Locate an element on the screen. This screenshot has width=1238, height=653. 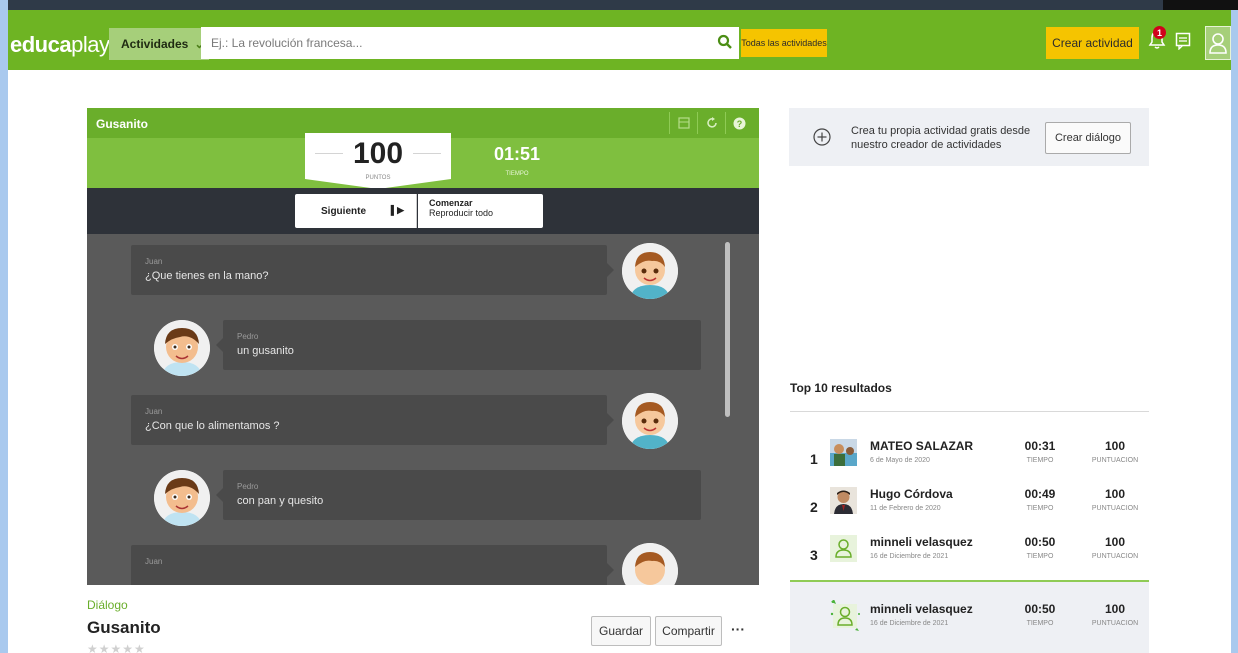
leaderboard-title: Top 10 resultados is located at coordinates (841, 388).